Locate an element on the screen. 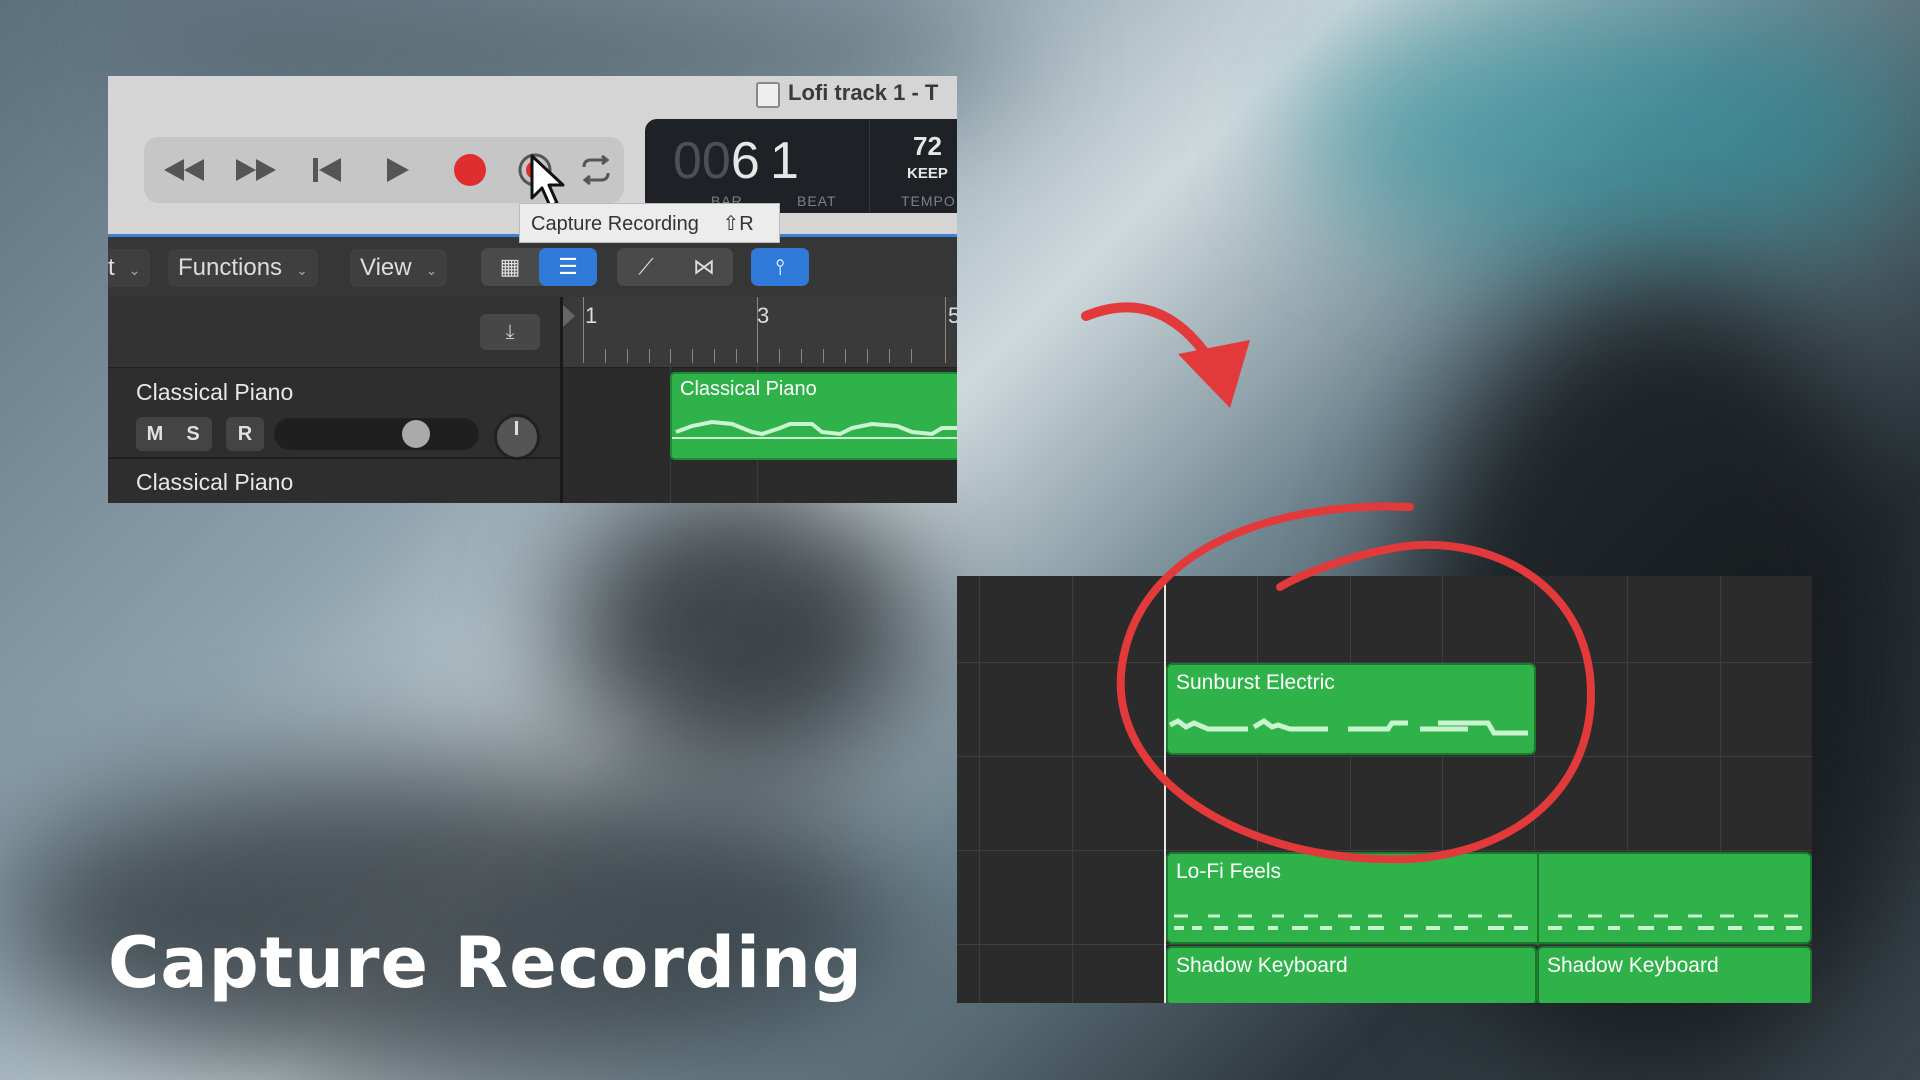 This screenshot has width=1920, height=1080. list-view-button: ☰ is located at coordinates (568, 267).